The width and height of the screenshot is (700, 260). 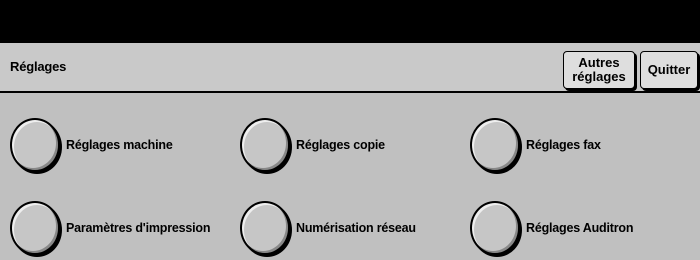 I want to click on copy-settings-label: Réglages copie, so click(x=340, y=145).